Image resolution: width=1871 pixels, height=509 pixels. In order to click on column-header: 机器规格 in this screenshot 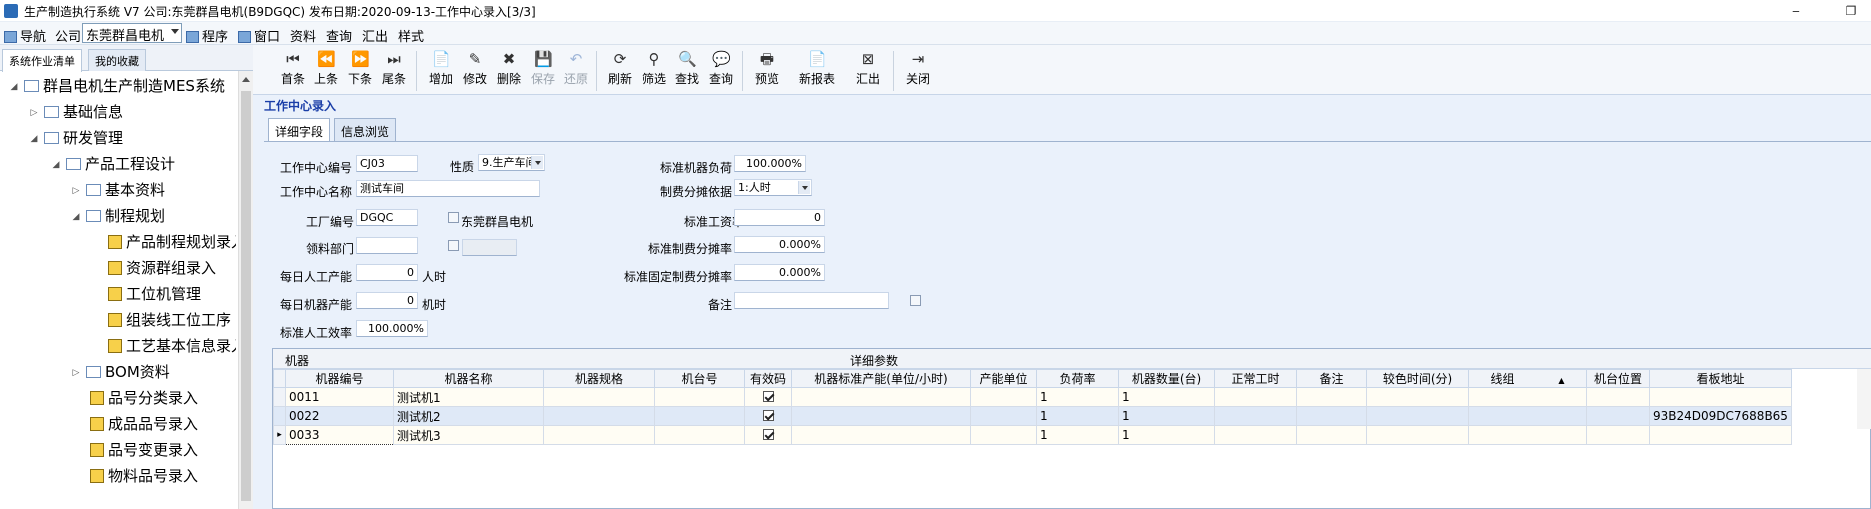, I will do `click(599, 378)`.